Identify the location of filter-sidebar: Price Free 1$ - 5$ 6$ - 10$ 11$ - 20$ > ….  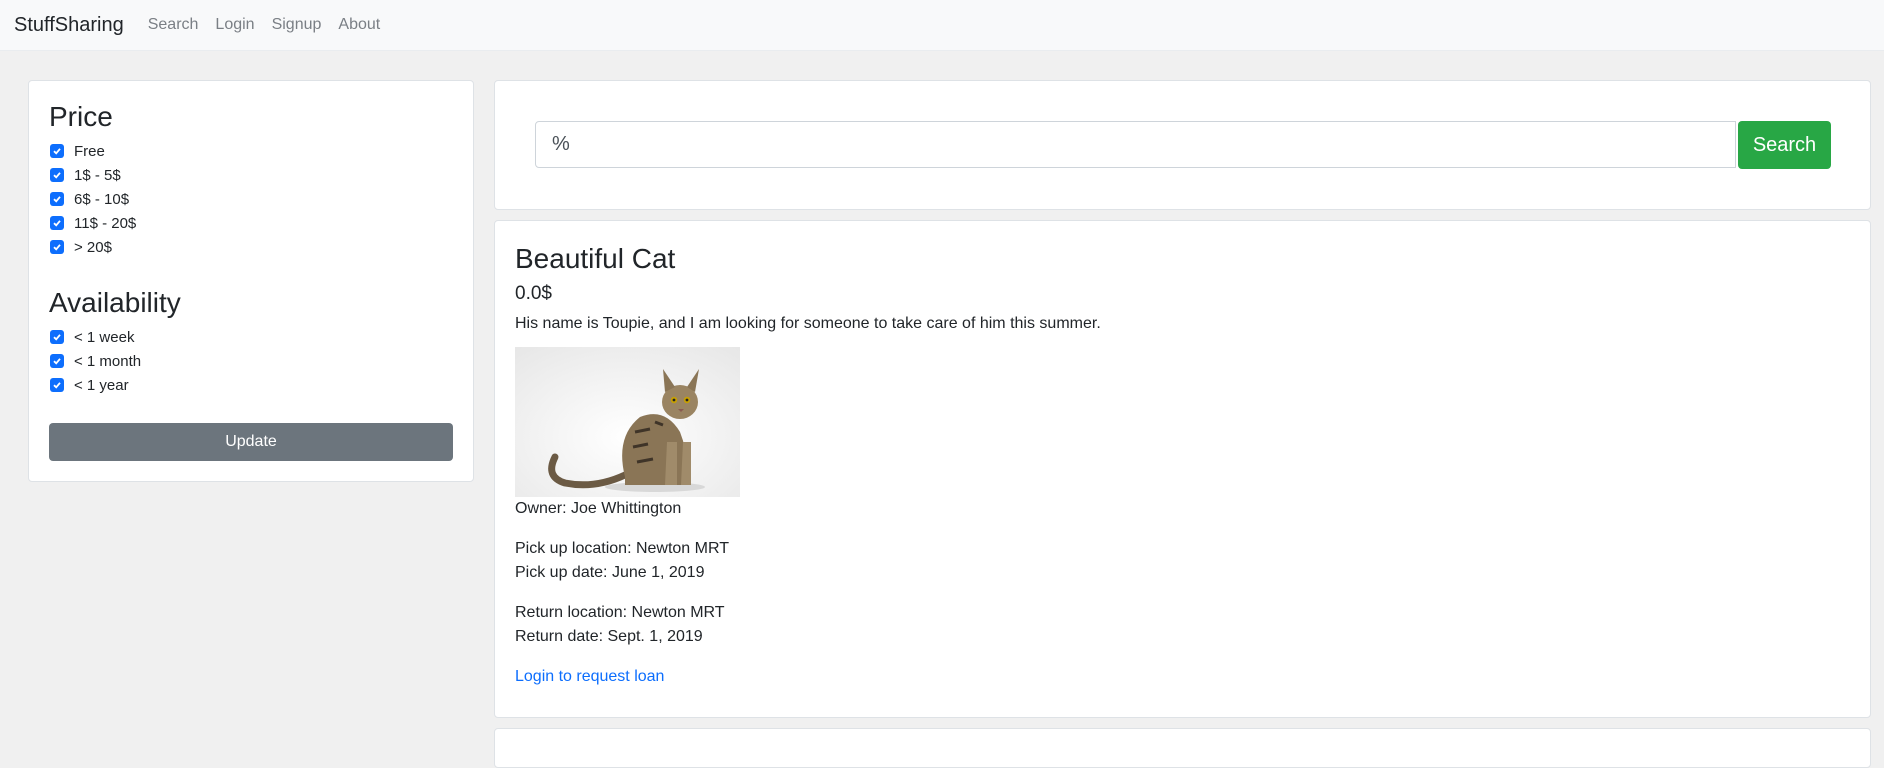
(251, 281).